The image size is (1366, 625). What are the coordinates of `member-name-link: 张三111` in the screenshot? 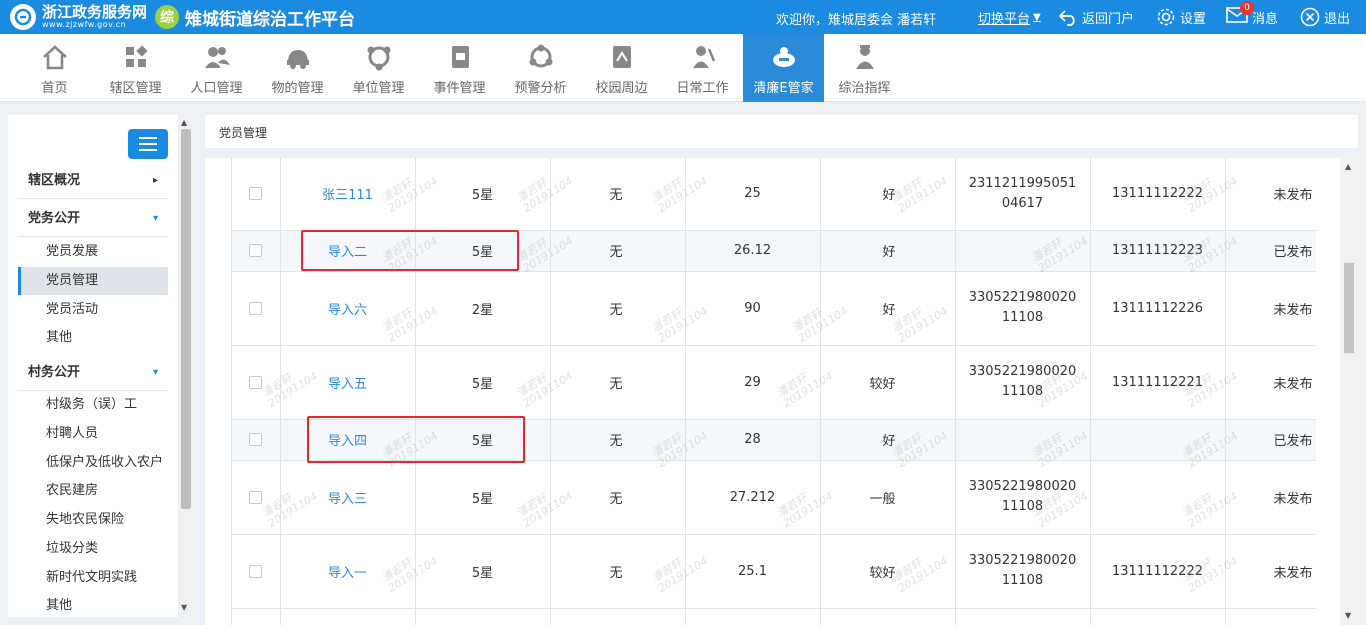 It's located at (348, 194).